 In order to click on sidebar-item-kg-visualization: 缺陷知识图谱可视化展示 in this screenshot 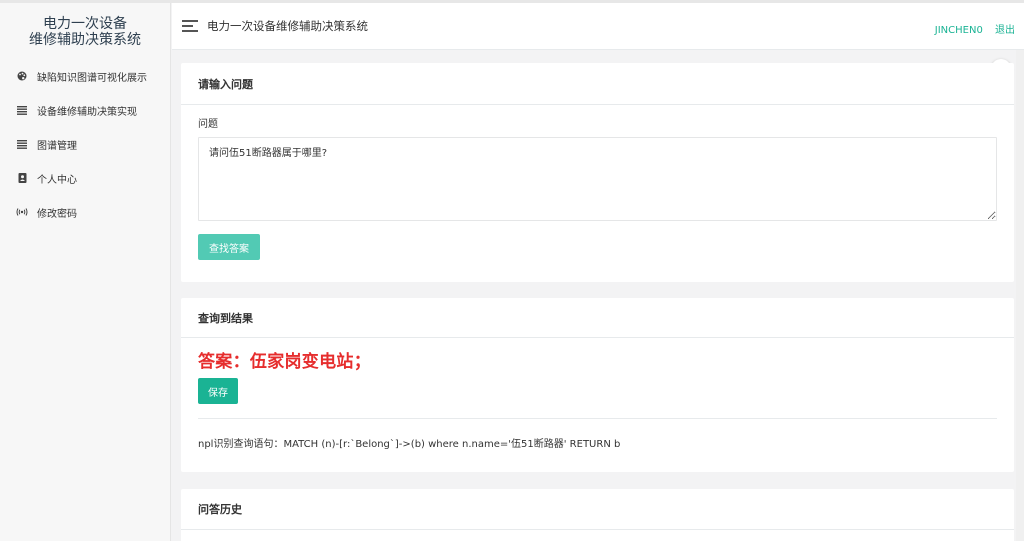, I will do `click(85, 76)`.